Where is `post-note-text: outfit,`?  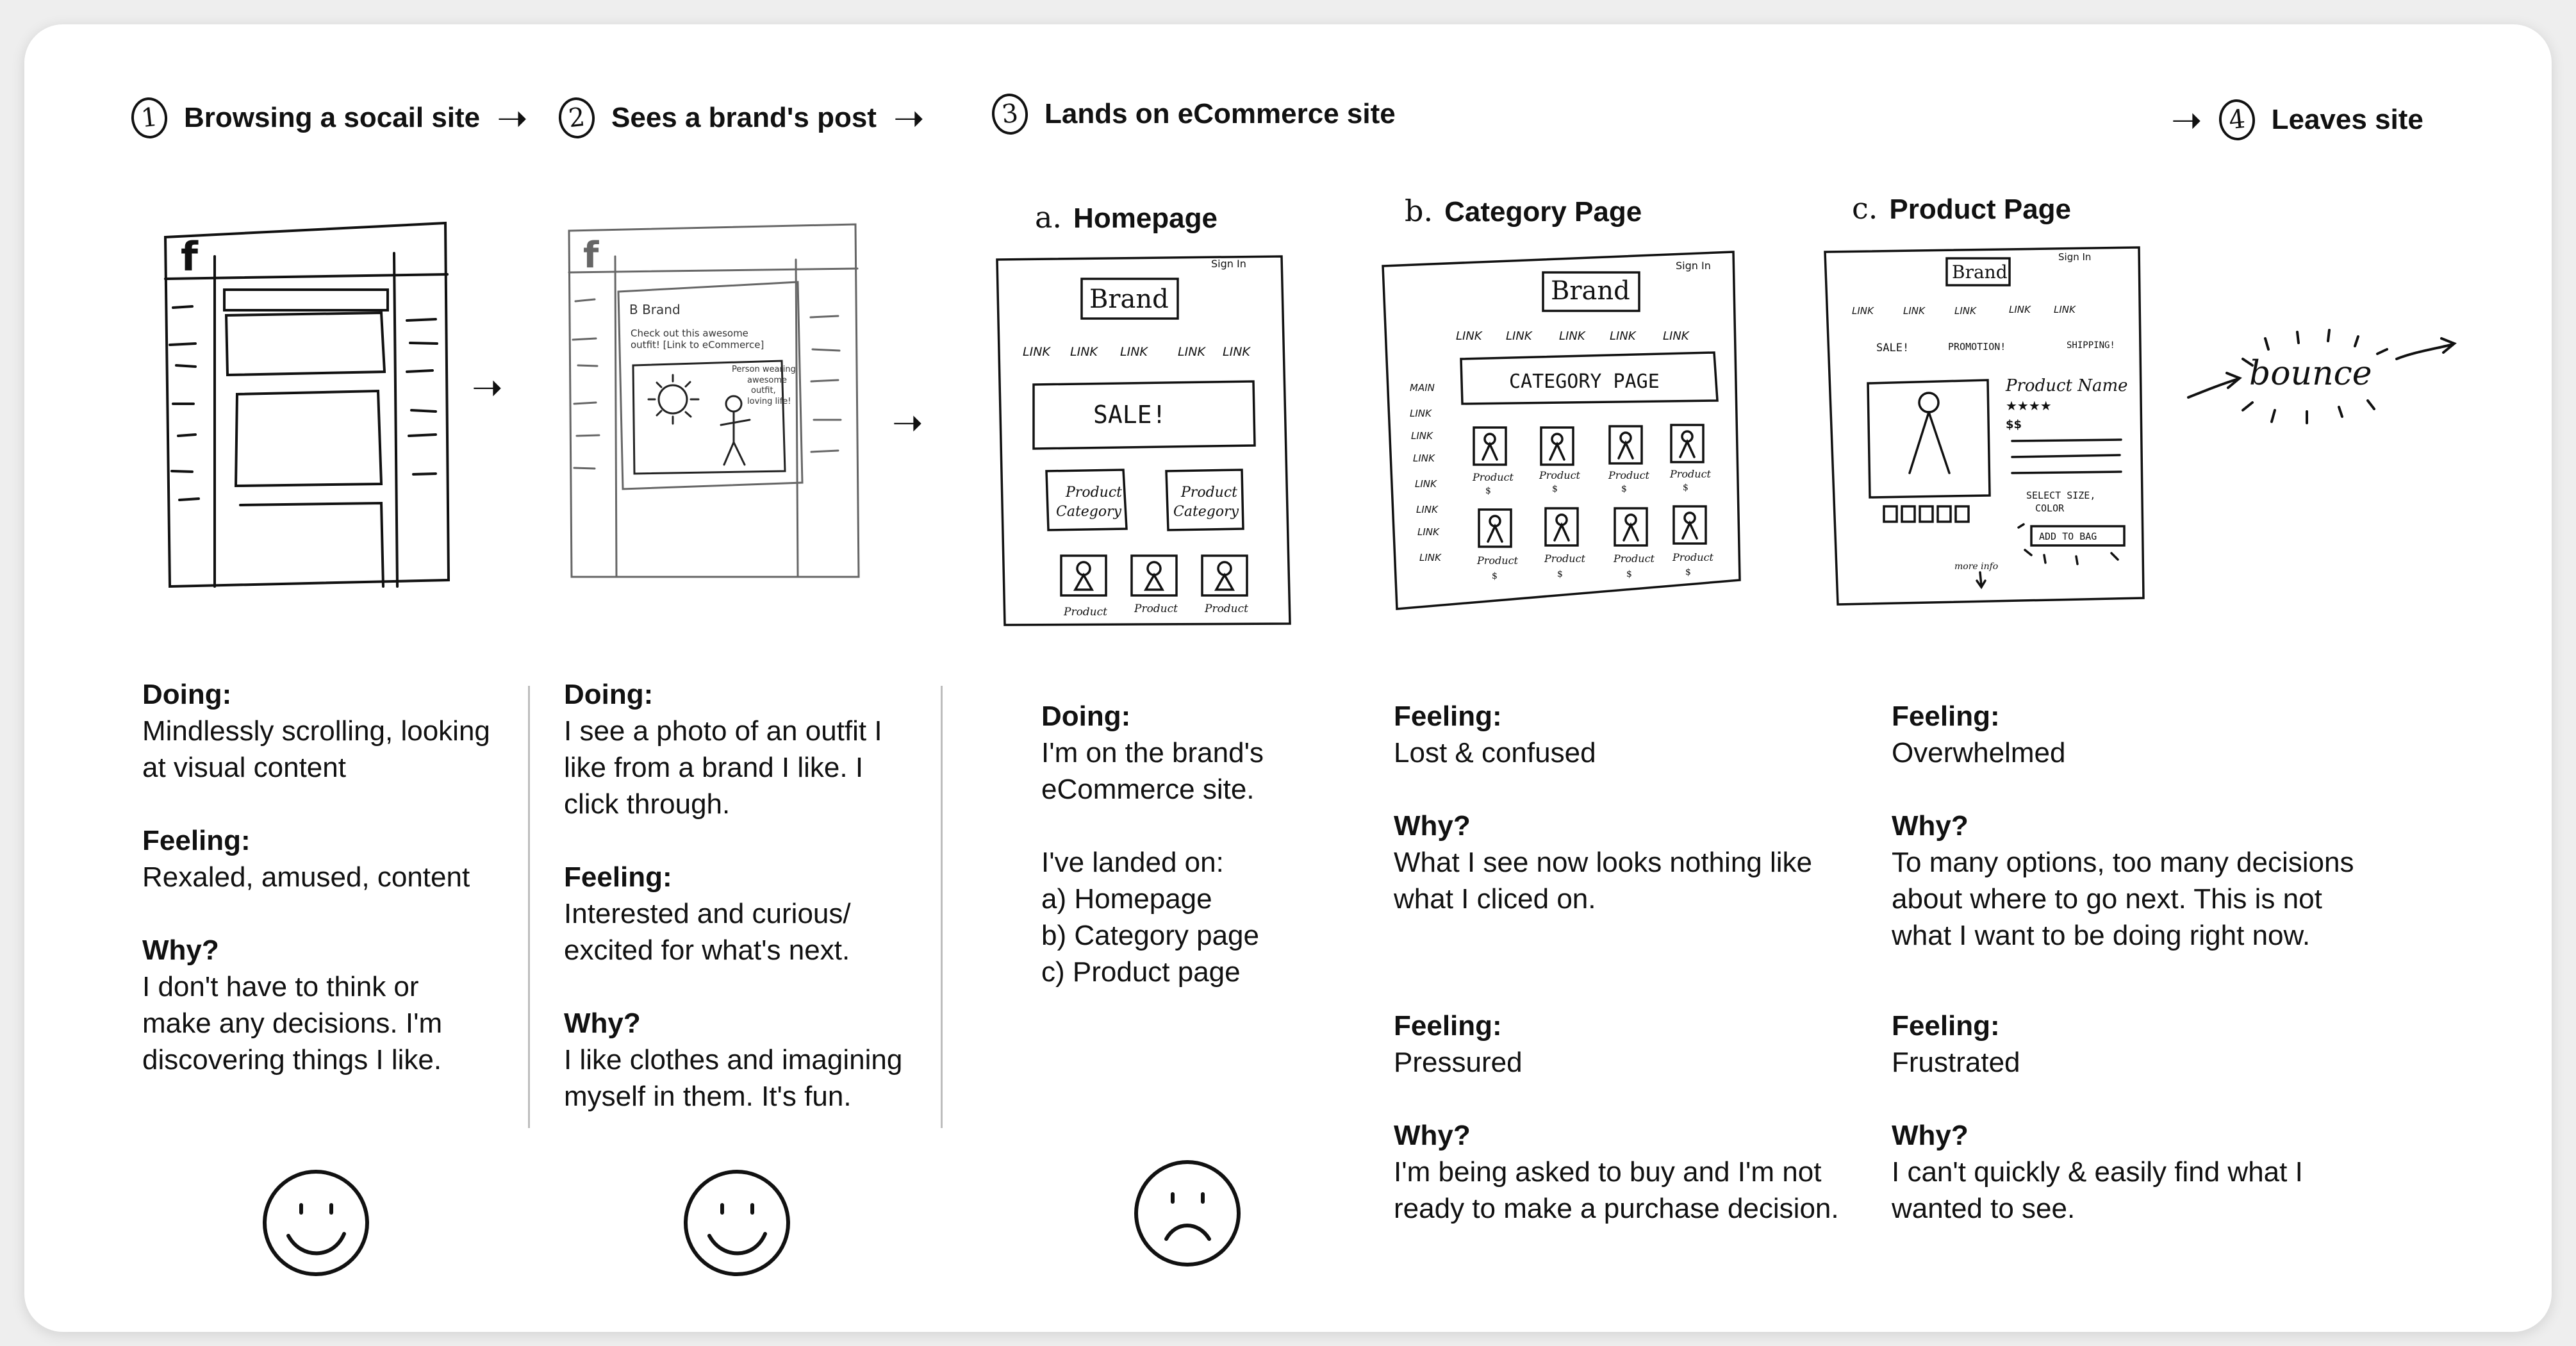 post-note-text: outfit, is located at coordinates (763, 390).